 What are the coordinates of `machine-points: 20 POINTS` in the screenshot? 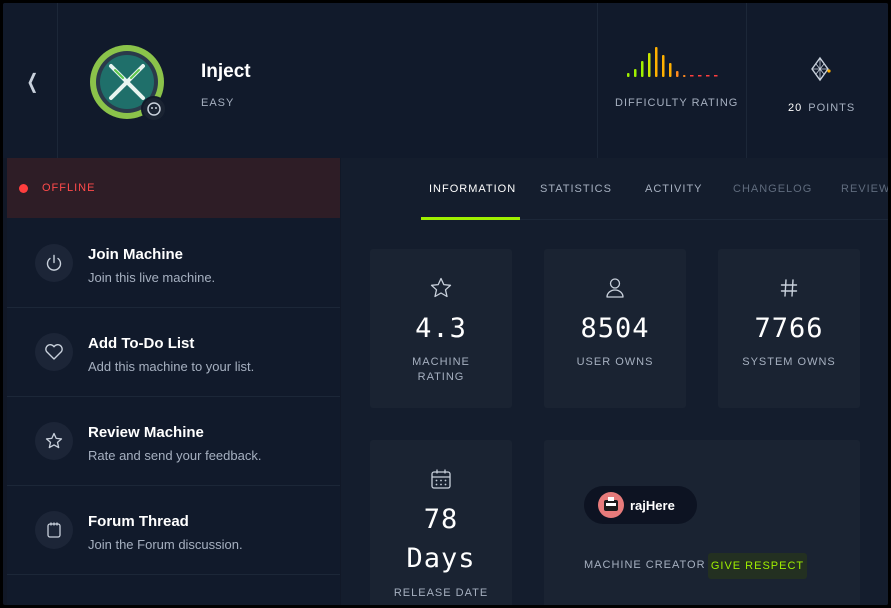 It's located at (821, 108).